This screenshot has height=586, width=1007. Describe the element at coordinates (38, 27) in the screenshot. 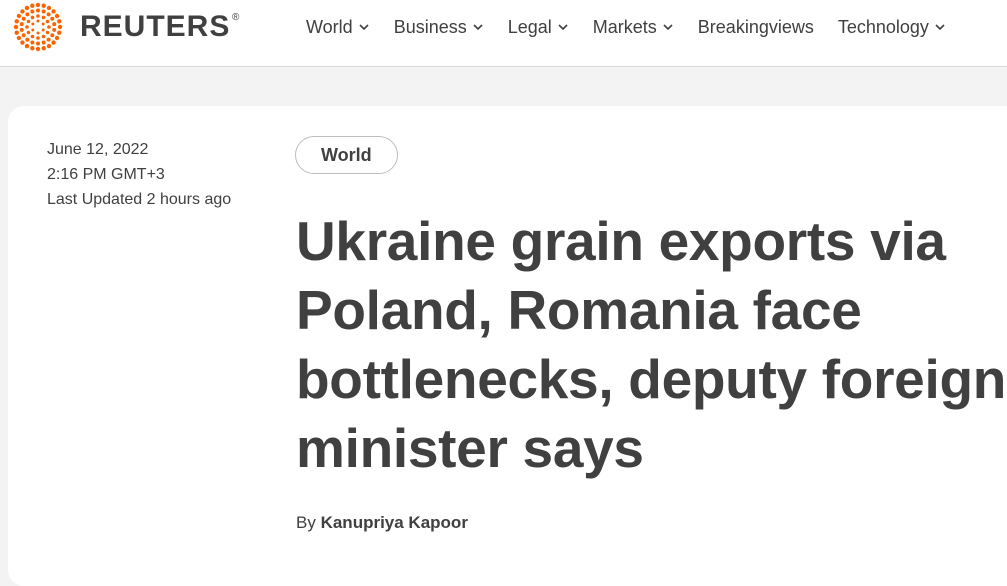

I see `reuters-dots-logo-icon` at that location.